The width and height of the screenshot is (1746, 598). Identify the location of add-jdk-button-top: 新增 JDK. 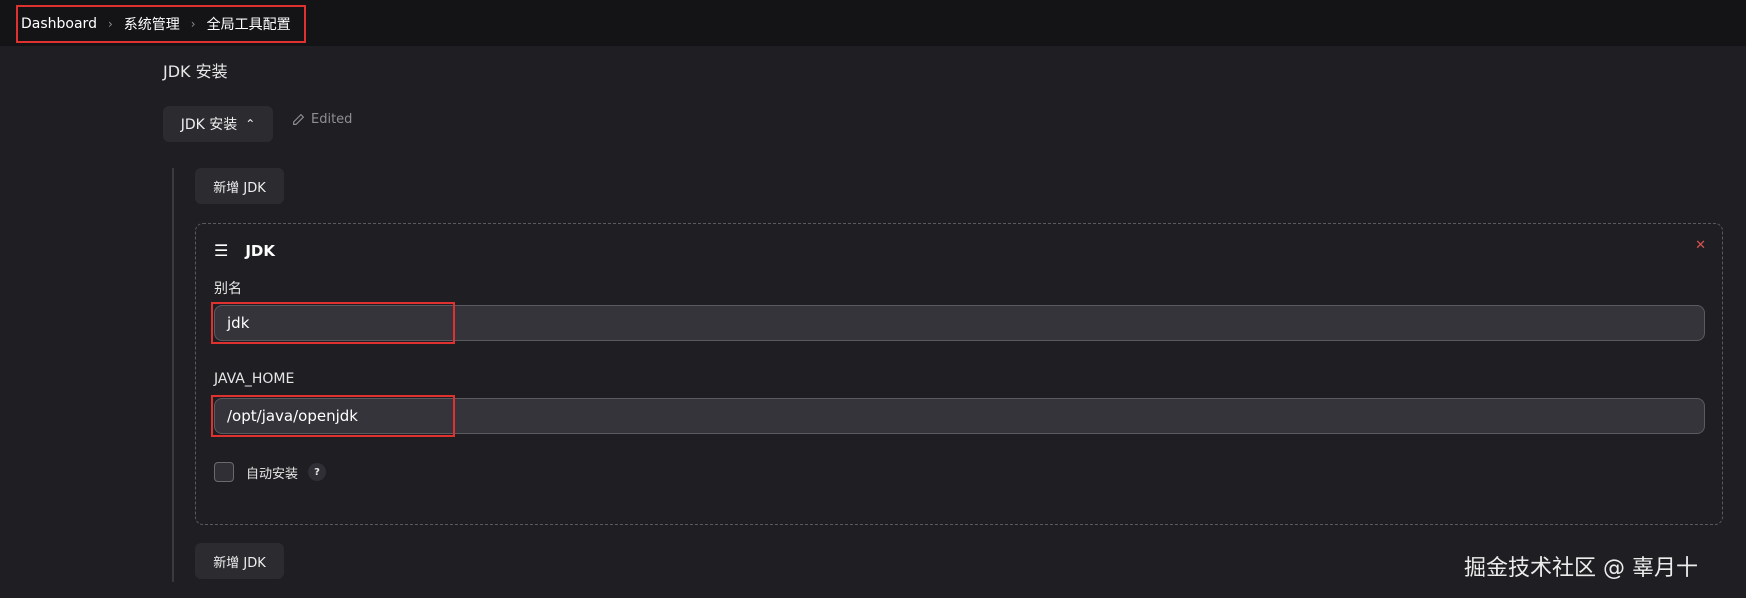
(239, 186).